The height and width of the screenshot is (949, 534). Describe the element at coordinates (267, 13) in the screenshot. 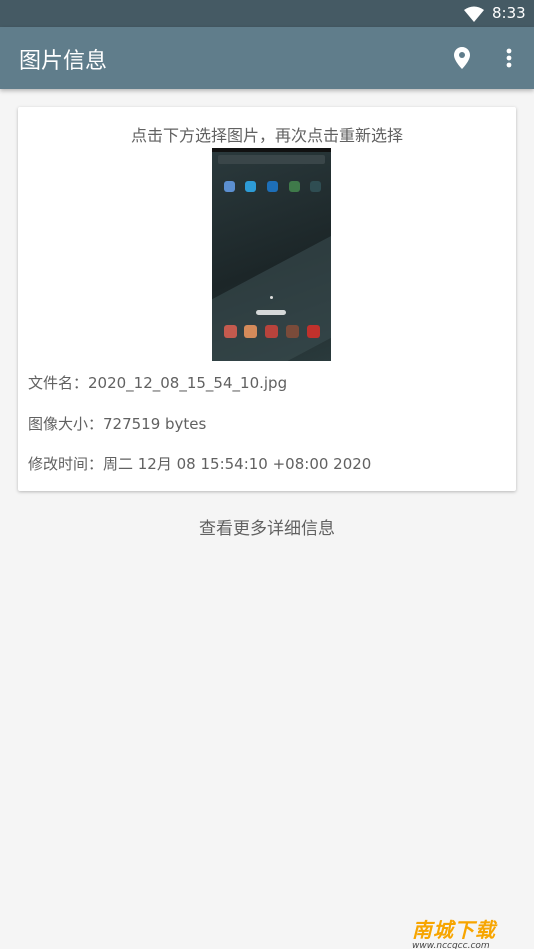

I see `status-bar: 8:33` at that location.